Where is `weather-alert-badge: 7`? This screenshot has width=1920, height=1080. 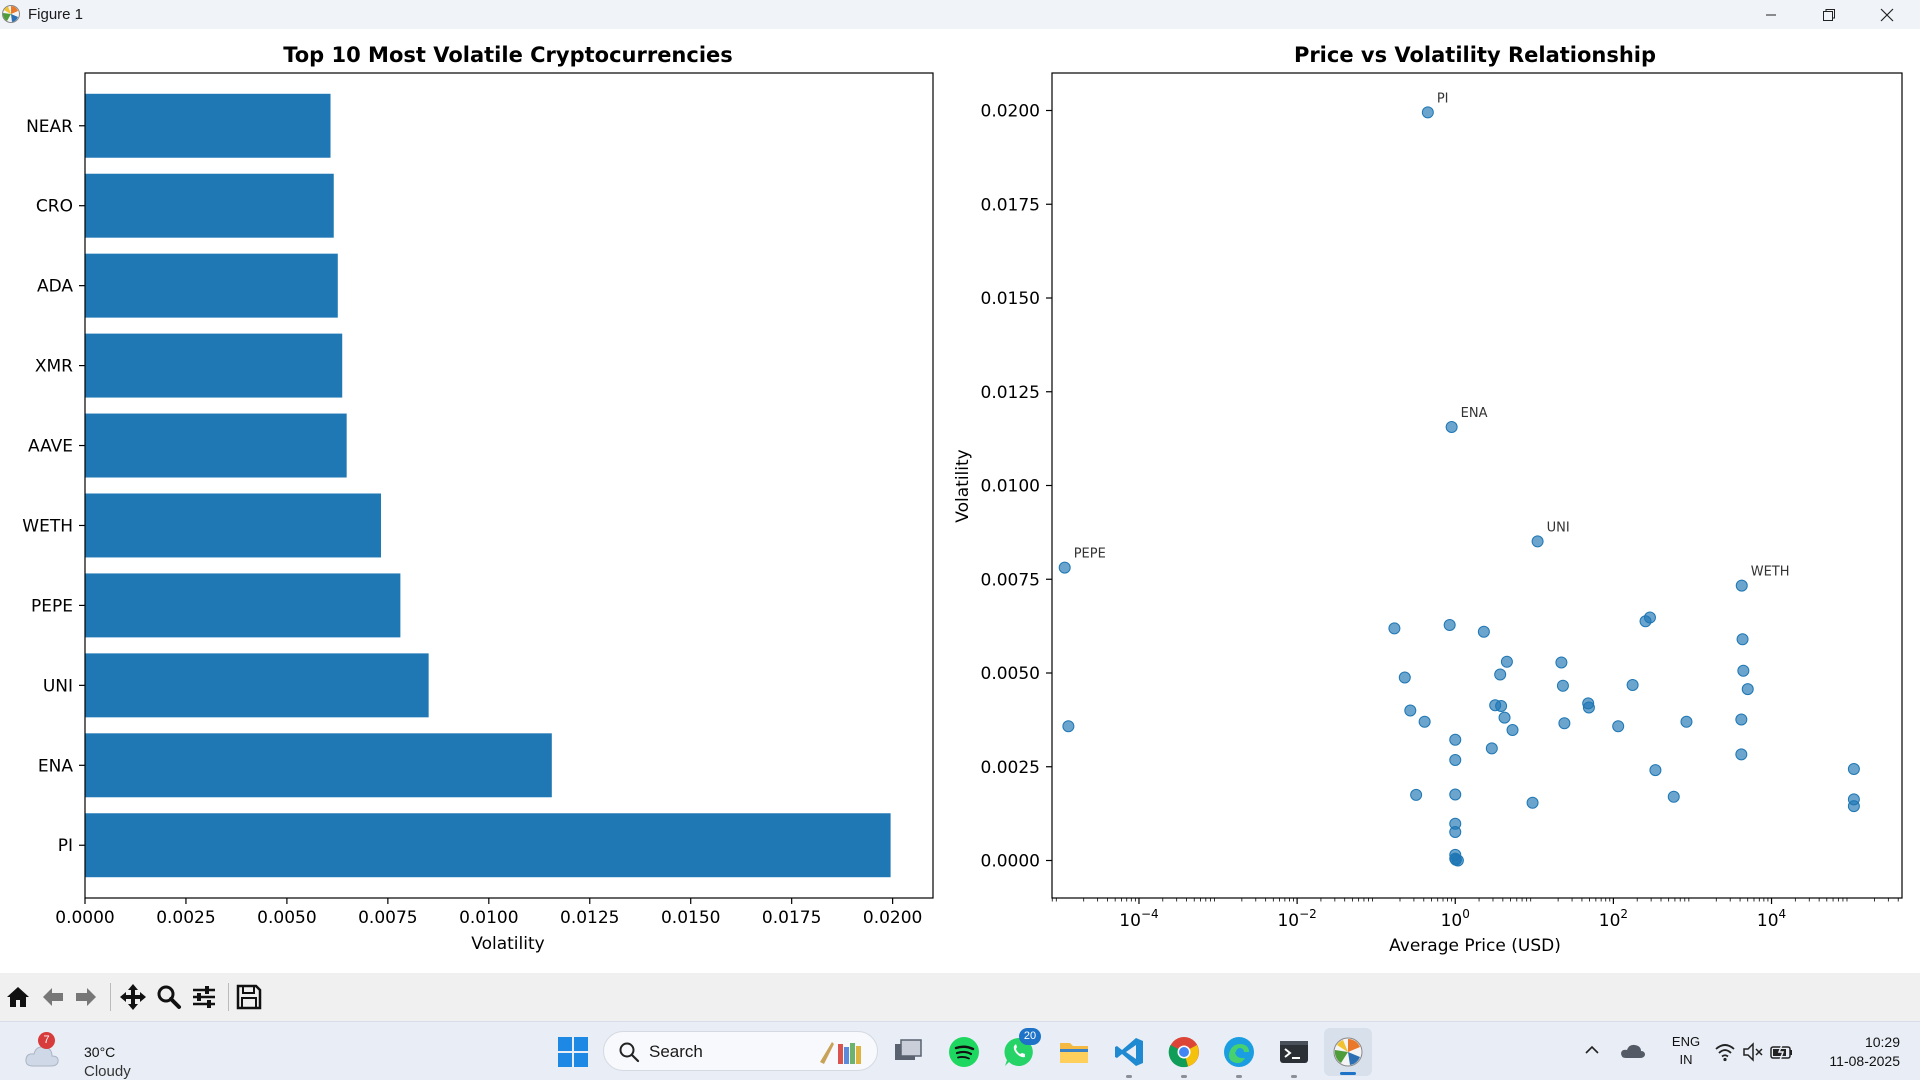 weather-alert-badge: 7 is located at coordinates (46, 1040).